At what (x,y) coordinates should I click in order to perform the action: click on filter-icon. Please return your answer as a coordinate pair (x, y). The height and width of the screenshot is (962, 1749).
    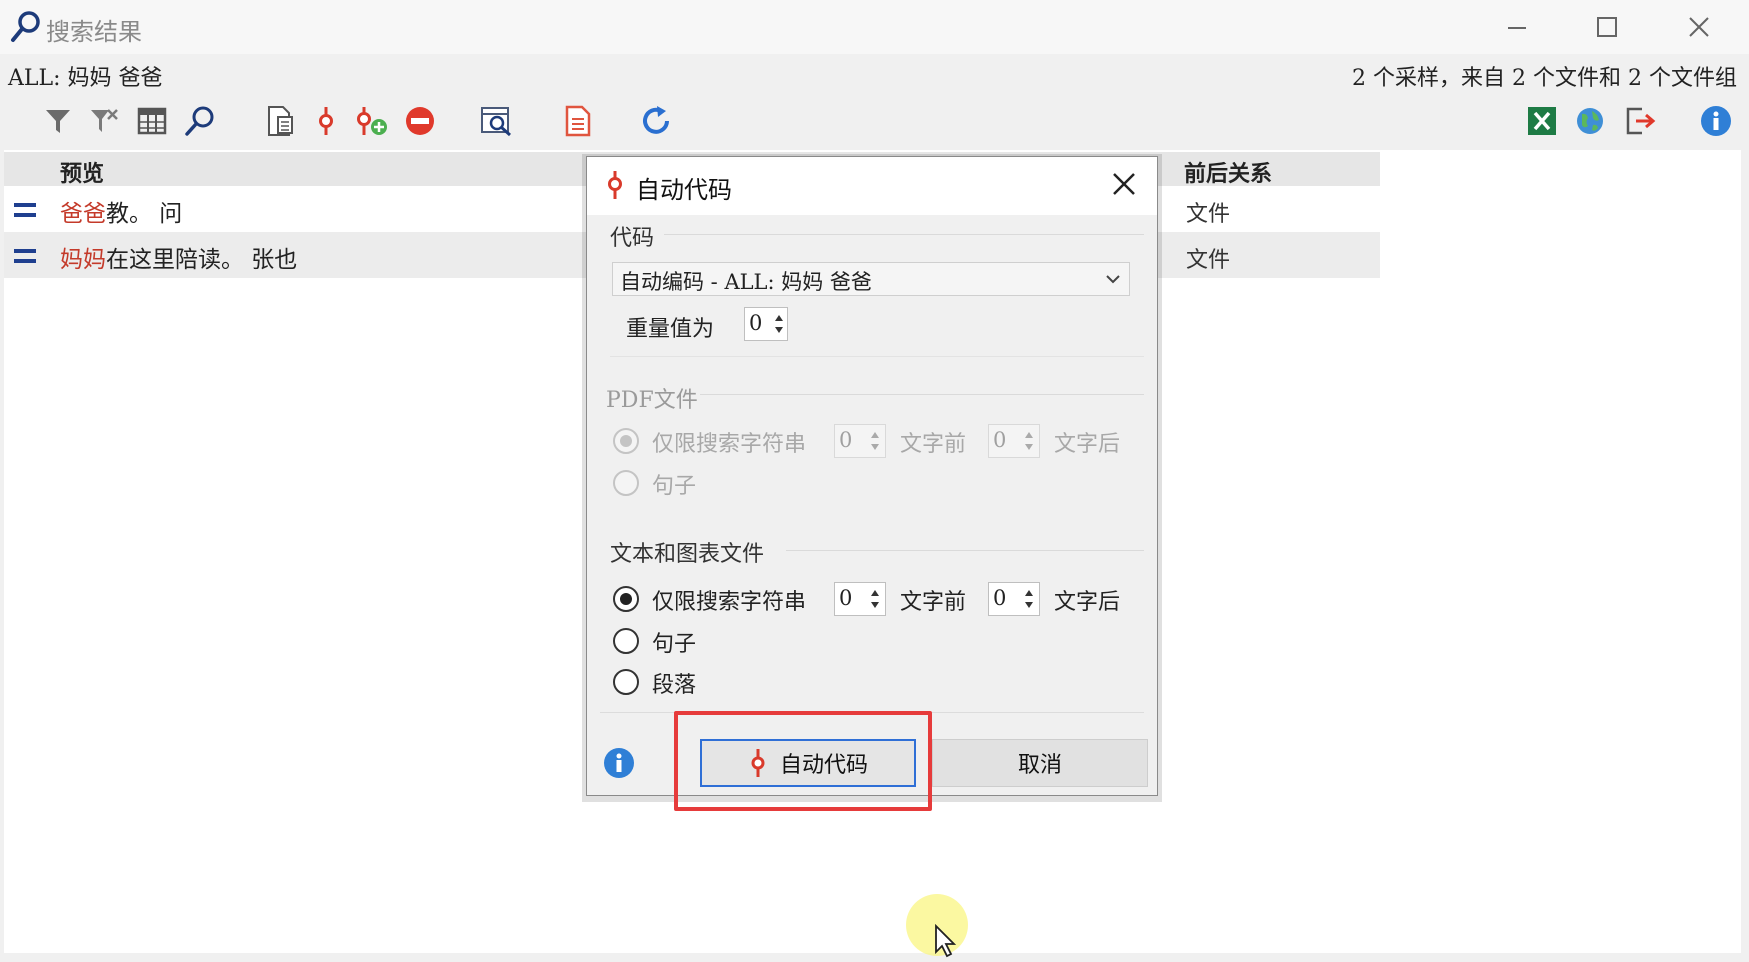
    Looking at the image, I should click on (58, 121).